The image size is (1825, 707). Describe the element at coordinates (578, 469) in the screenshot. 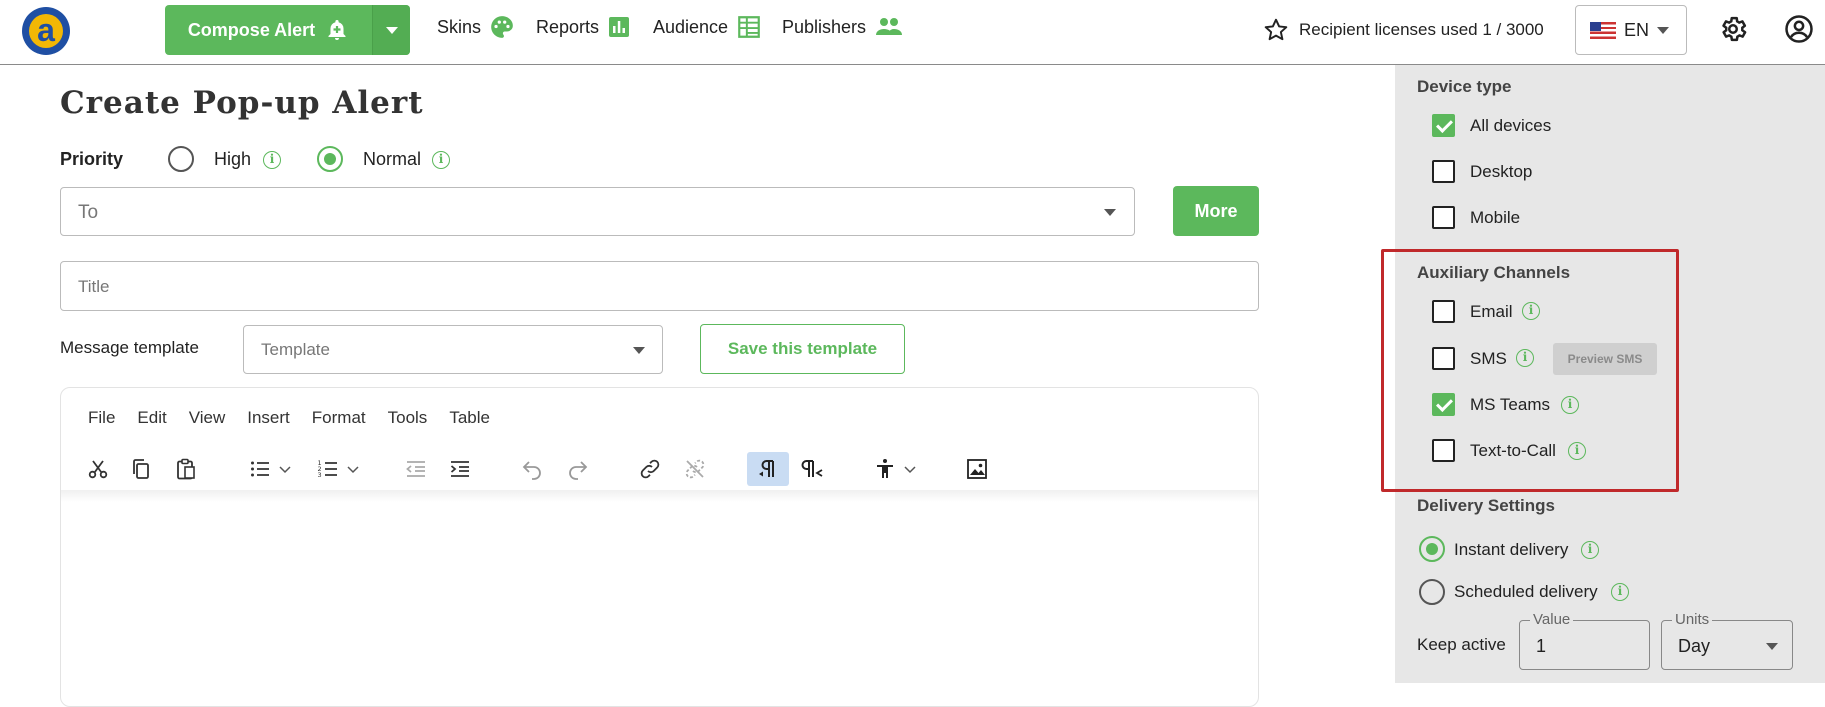

I see `redo-button` at that location.